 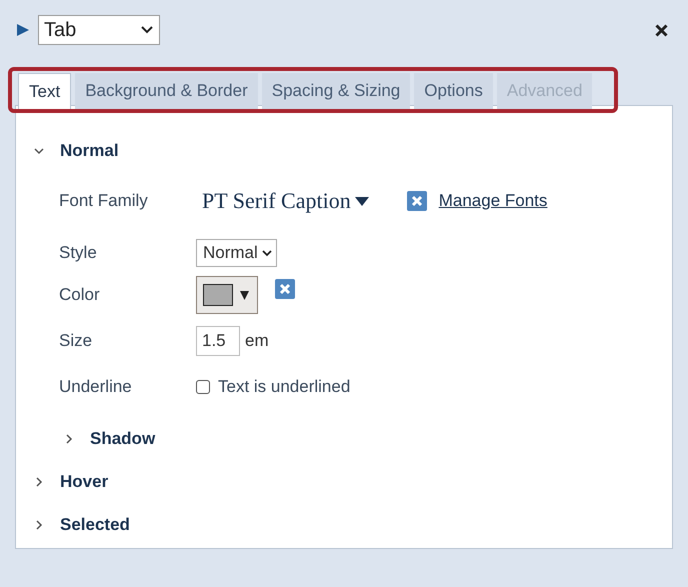 I want to click on section-title: Normal, so click(x=89, y=151).